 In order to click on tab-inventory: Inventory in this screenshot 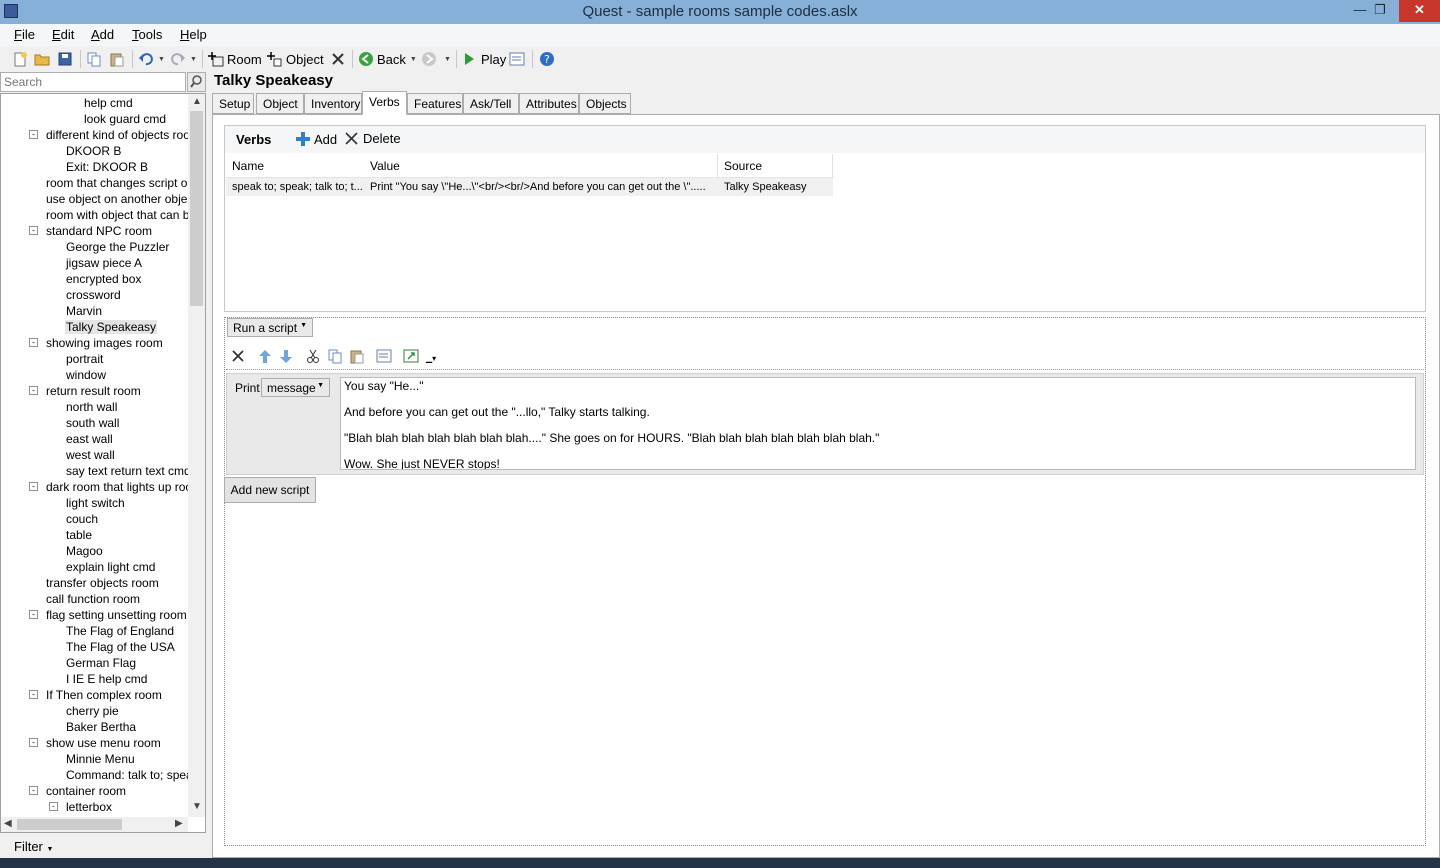, I will do `click(333, 103)`.